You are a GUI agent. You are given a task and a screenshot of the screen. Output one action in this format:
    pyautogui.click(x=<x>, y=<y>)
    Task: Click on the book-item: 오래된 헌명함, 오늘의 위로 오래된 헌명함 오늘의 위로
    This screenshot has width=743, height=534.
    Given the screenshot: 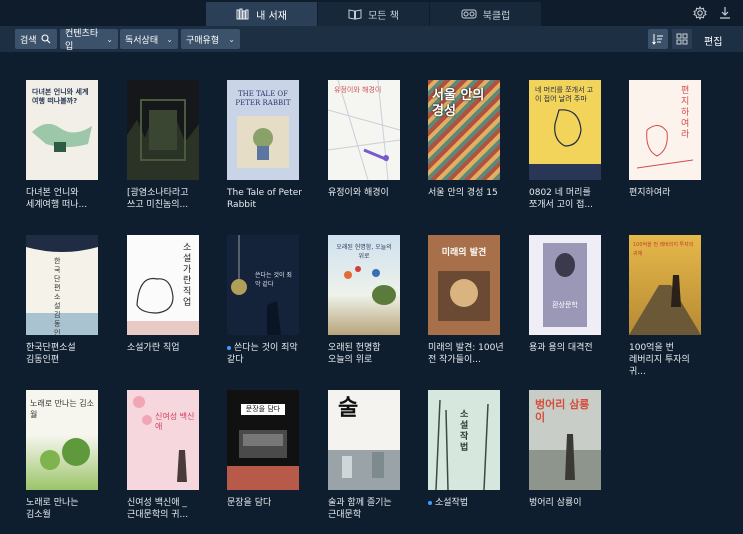 What is the action you would take?
    pyautogui.click(x=364, y=300)
    